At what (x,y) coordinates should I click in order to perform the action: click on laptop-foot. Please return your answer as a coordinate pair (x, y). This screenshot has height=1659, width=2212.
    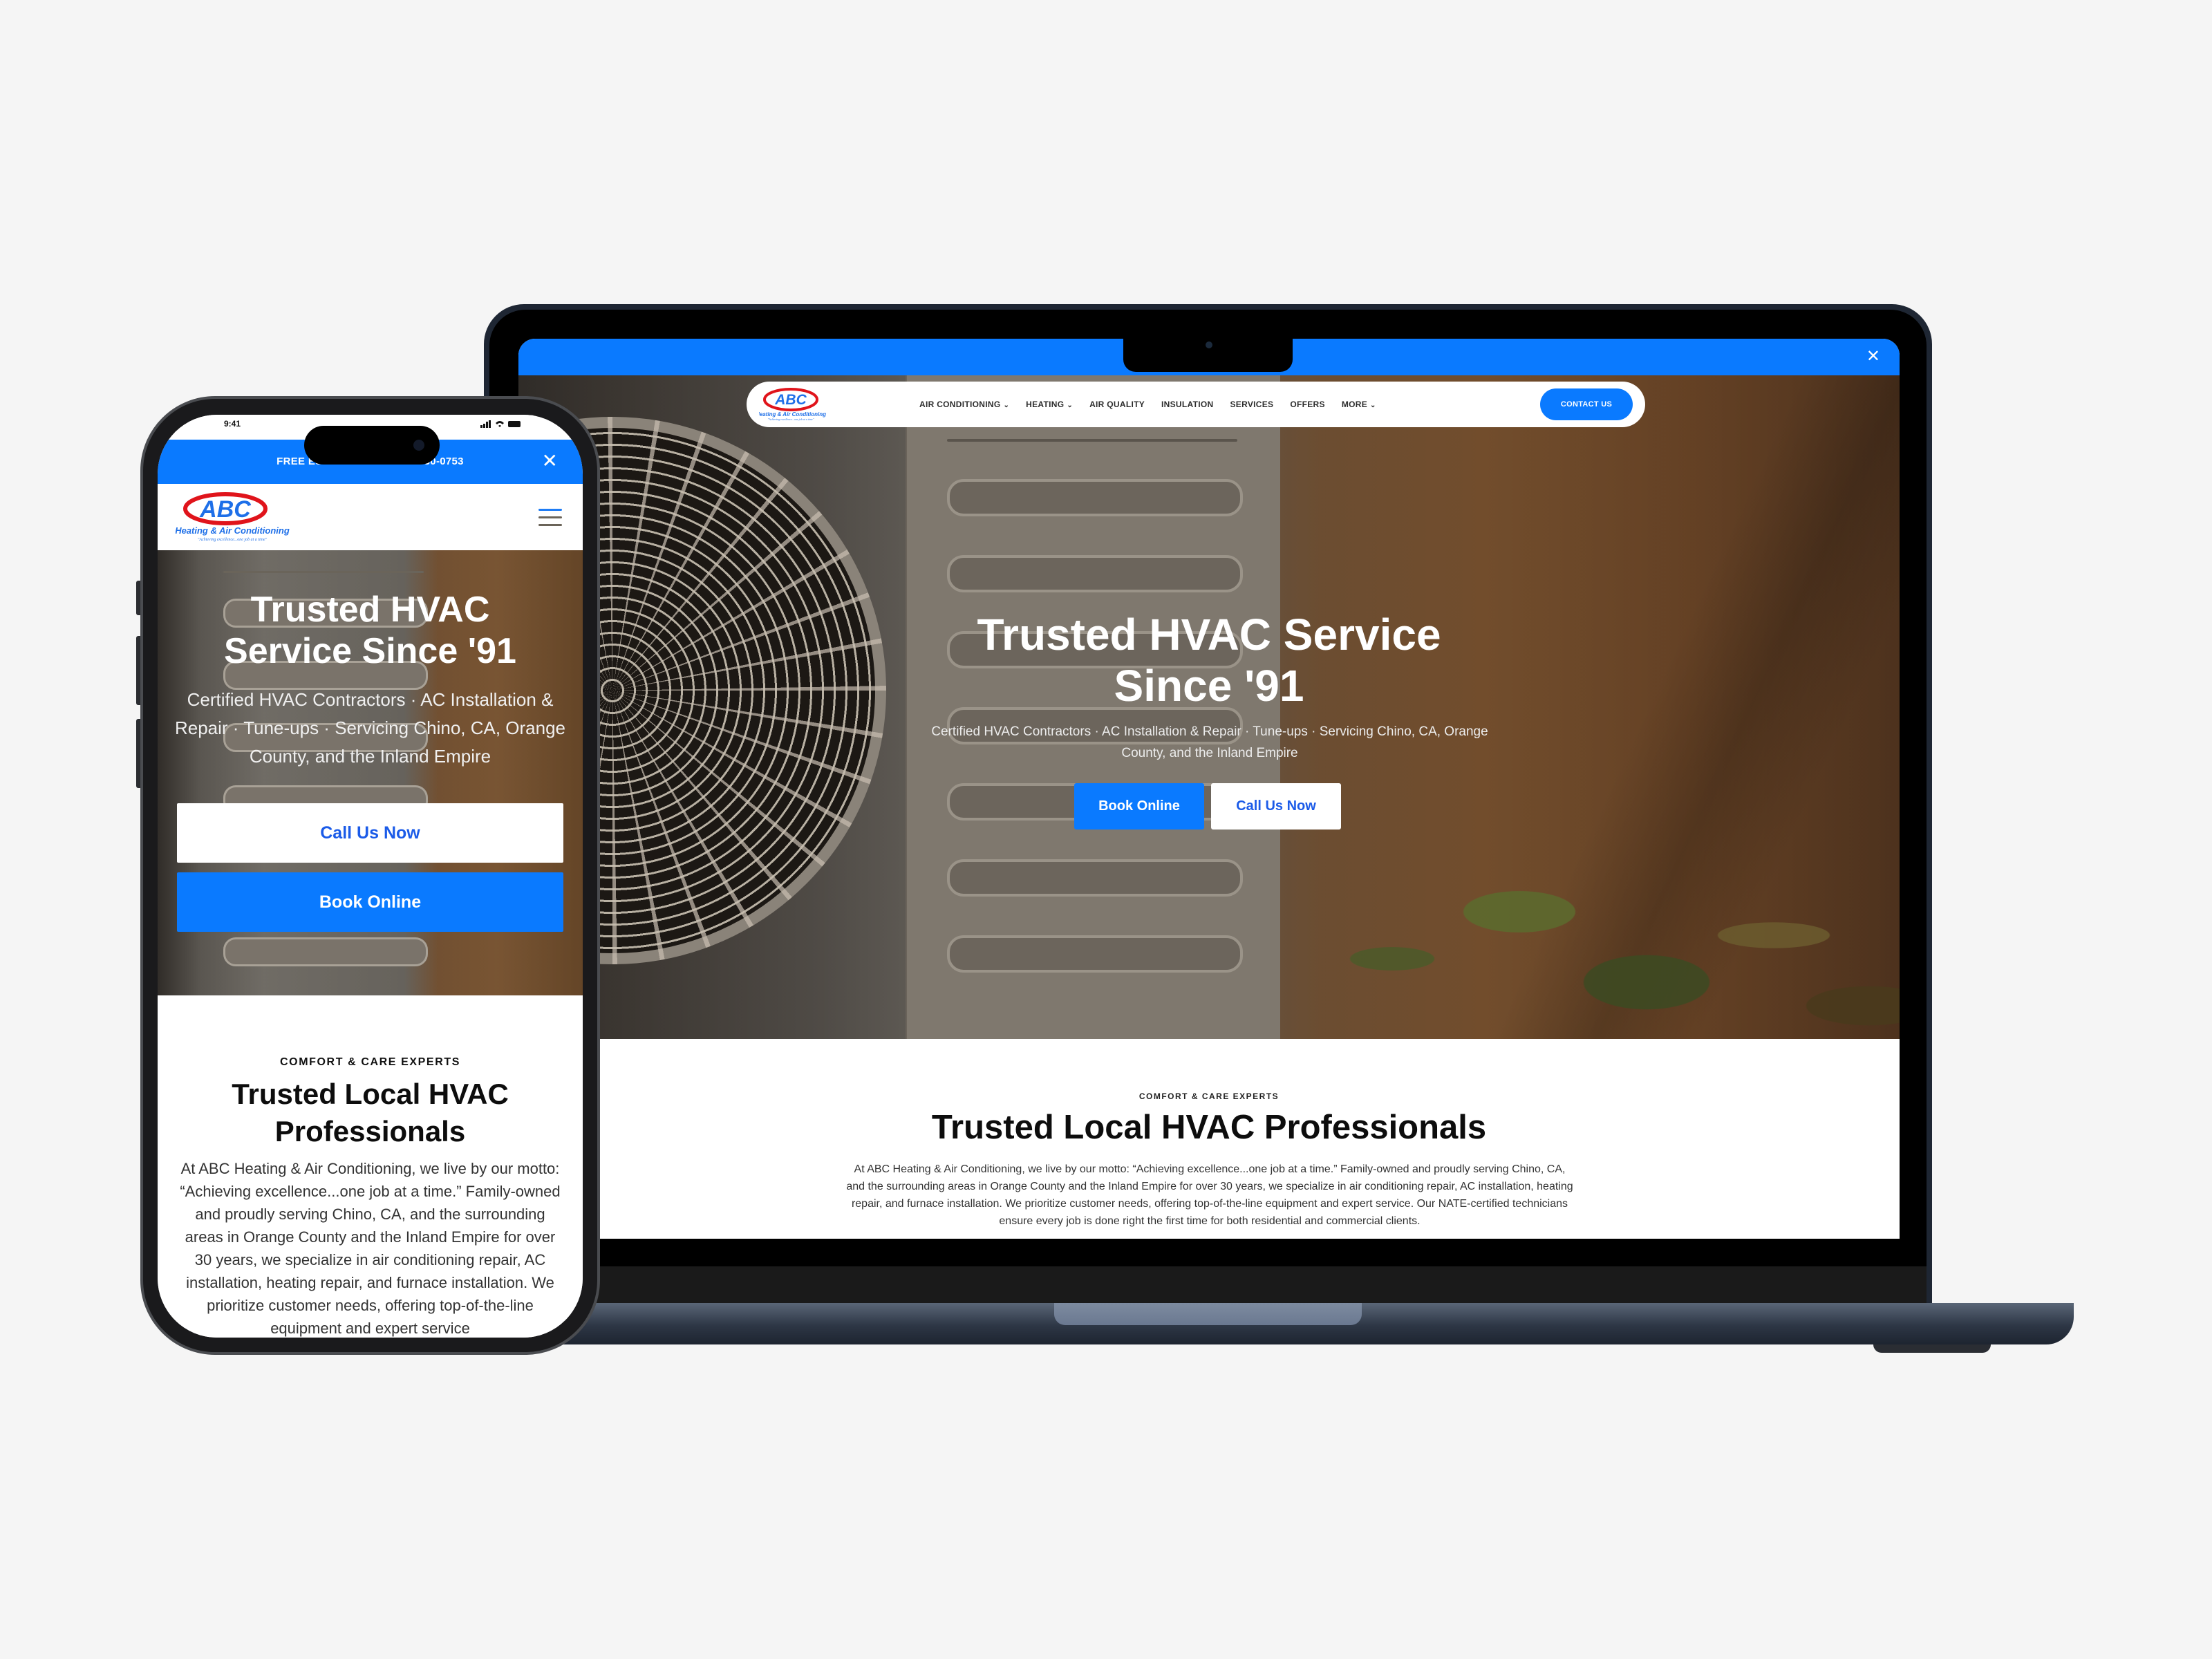
    Looking at the image, I should click on (1932, 1349).